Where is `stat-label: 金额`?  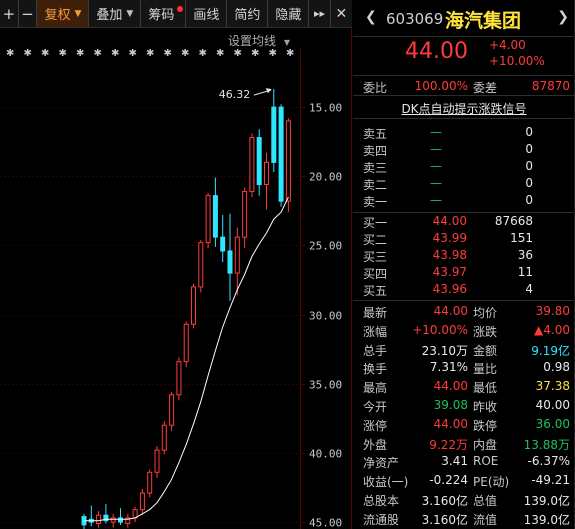 stat-label: 金额 is located at coordinates (485, 350).